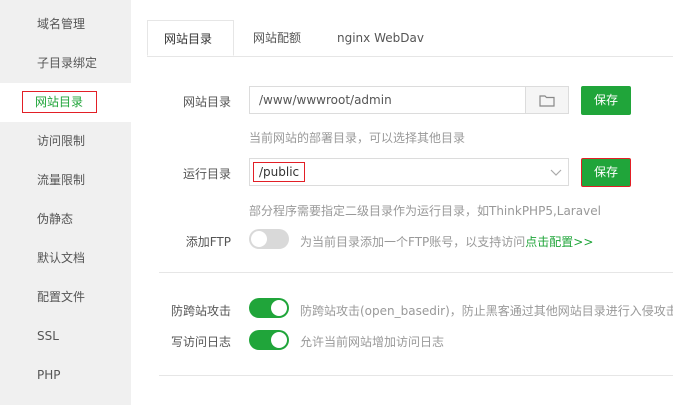  What do you see at coordinates (65, 336) in the screenshot?
I see `sidebar-item-ssl: SSL` at bounding box center [65, 336].